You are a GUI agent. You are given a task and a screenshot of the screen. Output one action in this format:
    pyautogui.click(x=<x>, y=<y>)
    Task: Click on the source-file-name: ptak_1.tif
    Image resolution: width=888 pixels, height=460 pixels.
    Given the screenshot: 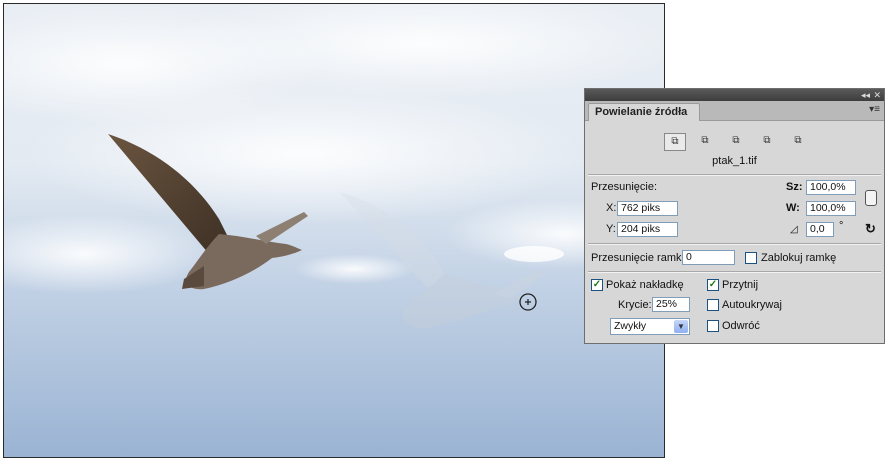 What is the action you would take?
    pyautogui.click(x=734, y=161)
    